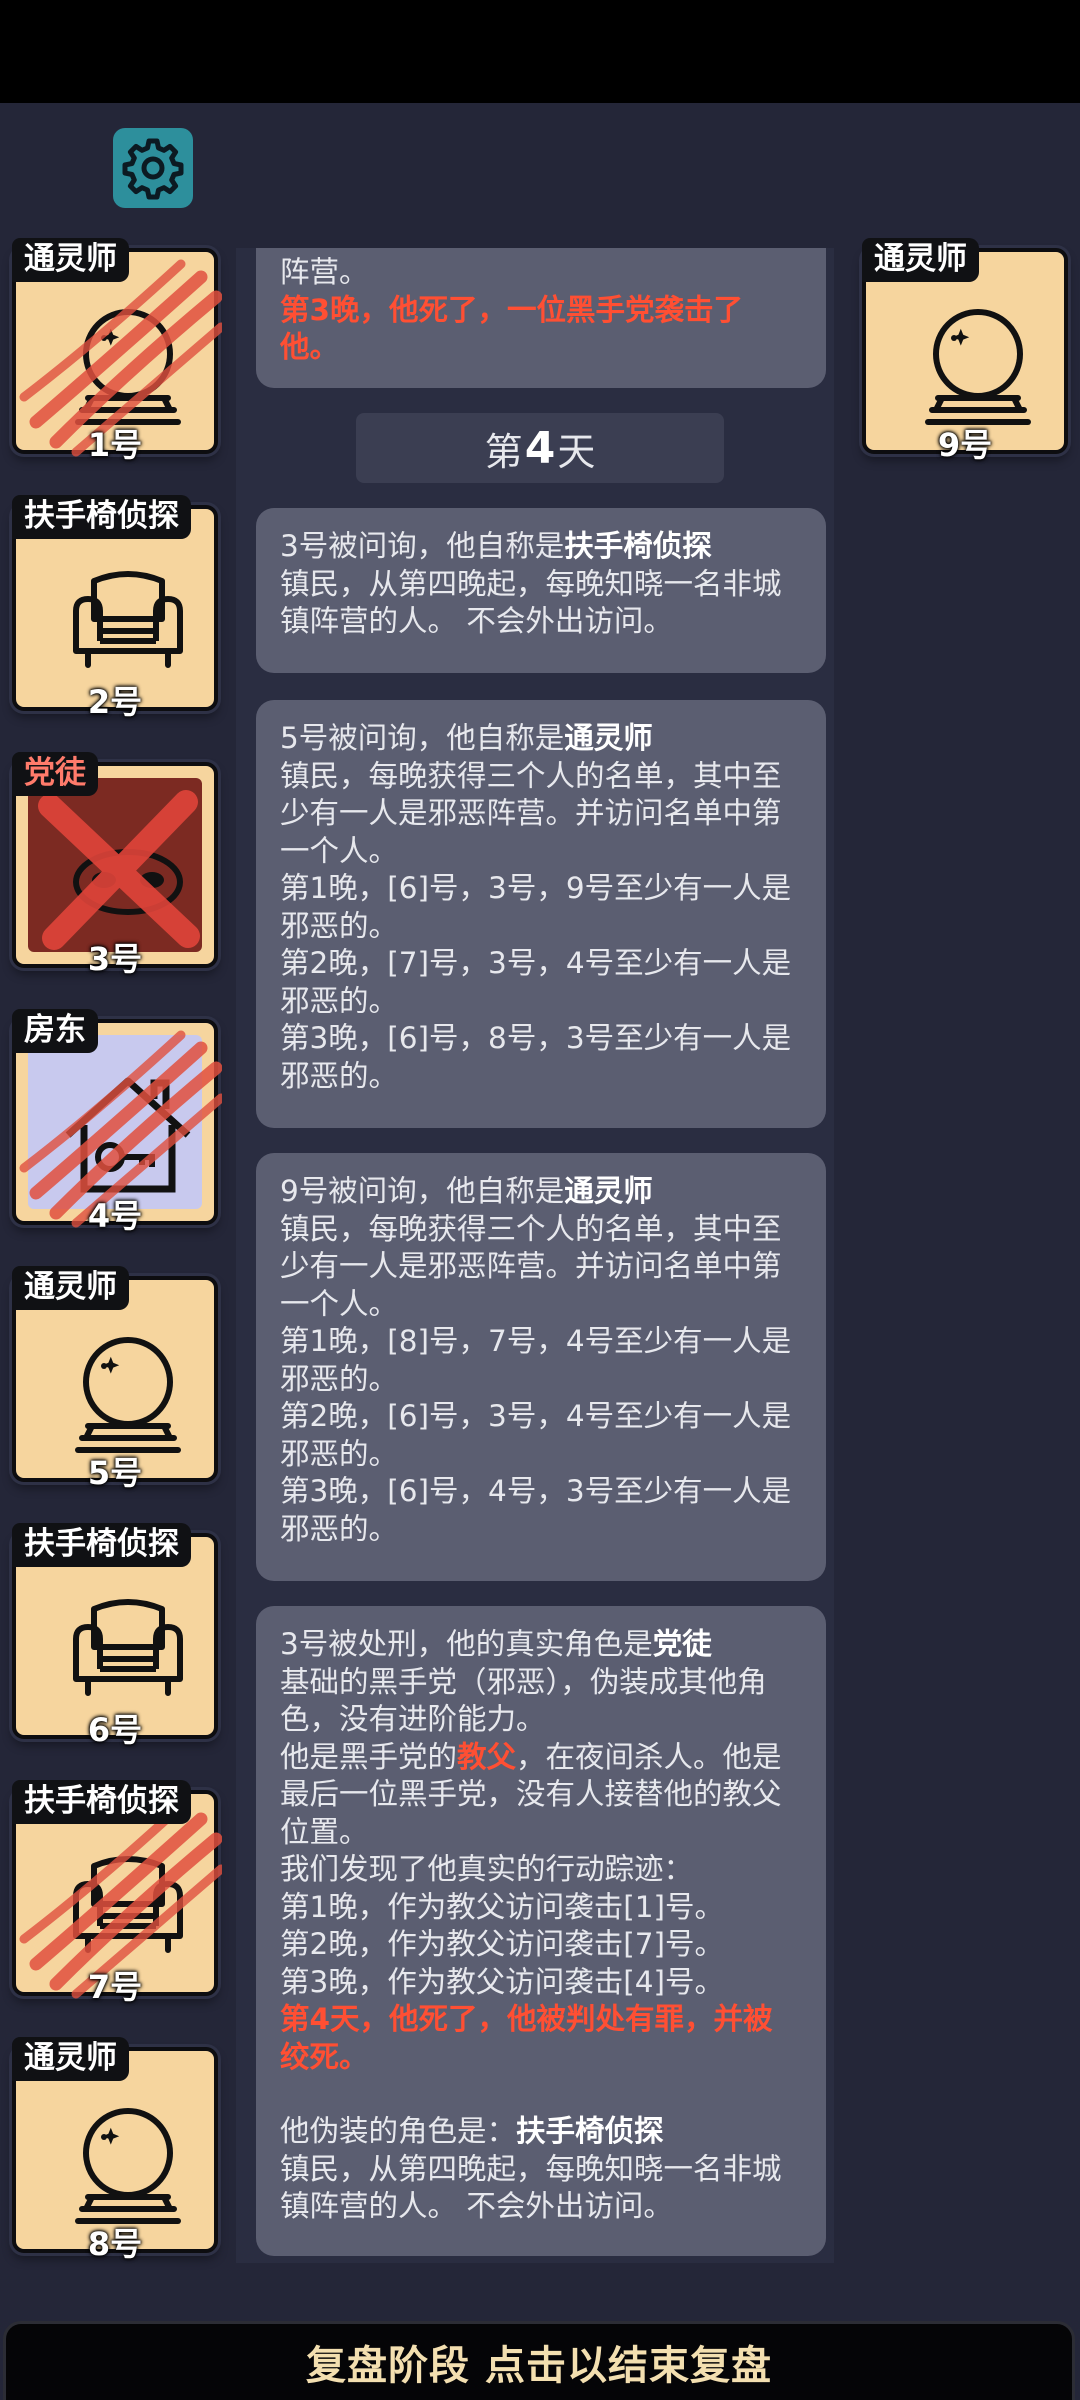 Image resolution: width=1080 pixels, height=2400 pixels. Describe the element at coordinates (590, 2131) in the screenshot. I see `disguise-role: 扶手椅侦探` at that location.